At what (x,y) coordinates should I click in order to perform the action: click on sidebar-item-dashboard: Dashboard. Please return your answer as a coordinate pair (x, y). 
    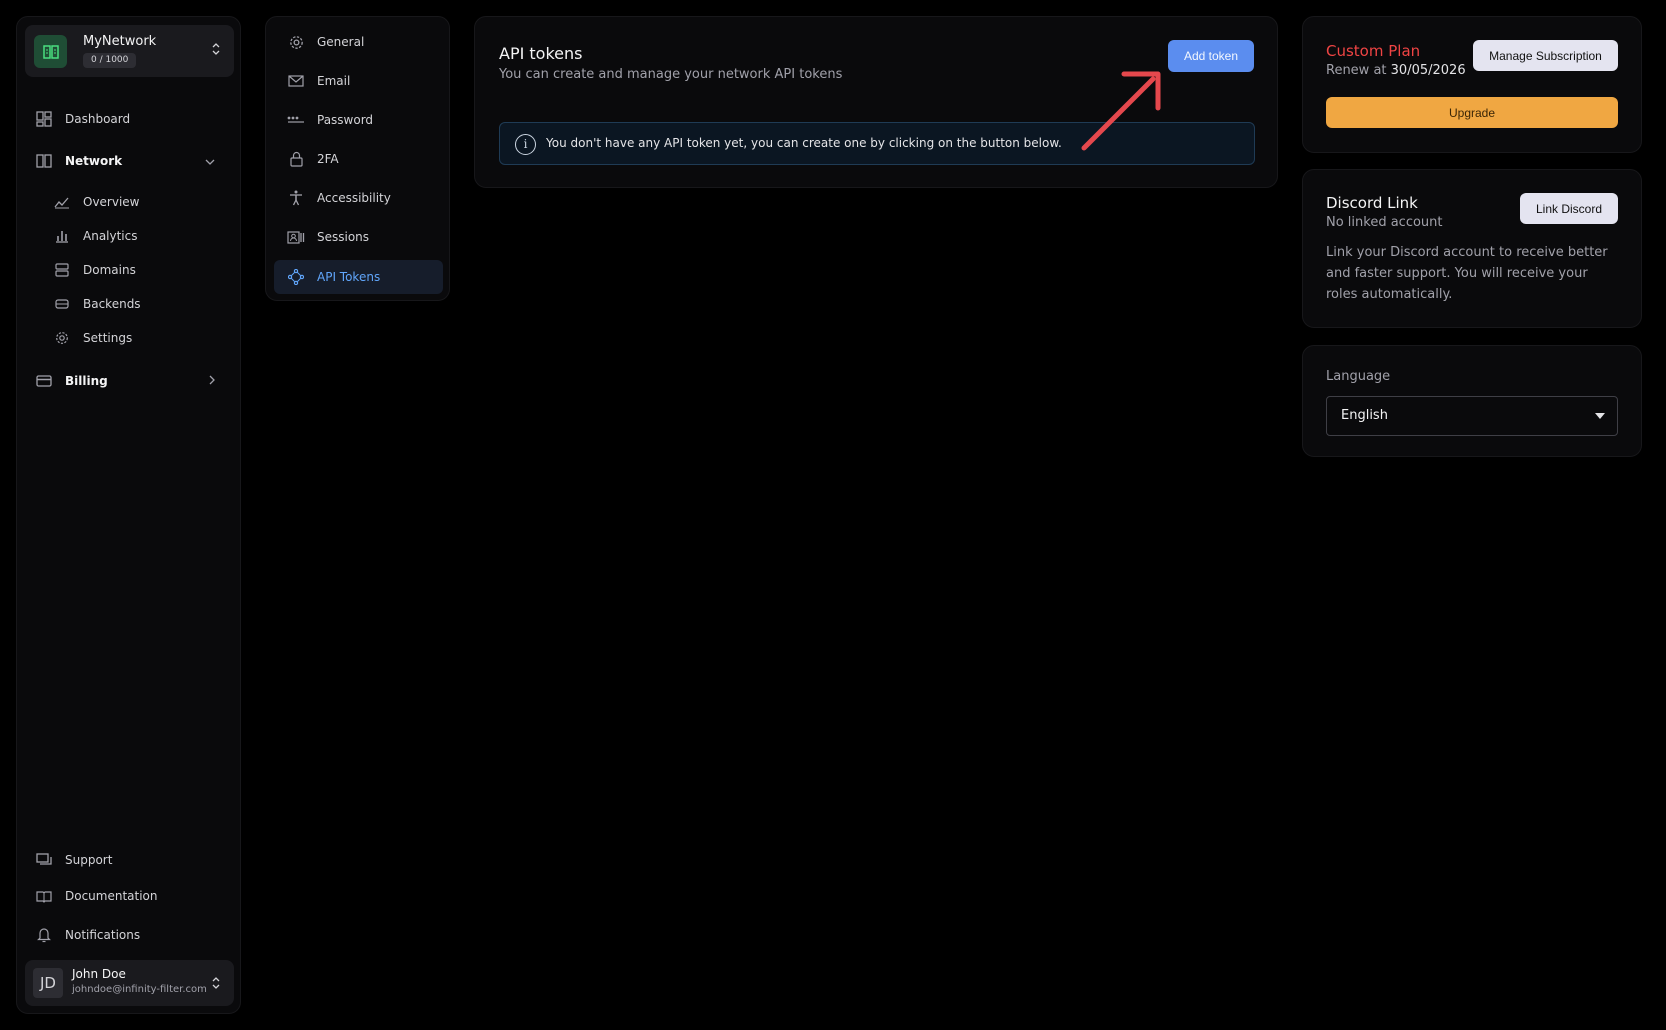
    Looking at the image, I should click on (130, 119).